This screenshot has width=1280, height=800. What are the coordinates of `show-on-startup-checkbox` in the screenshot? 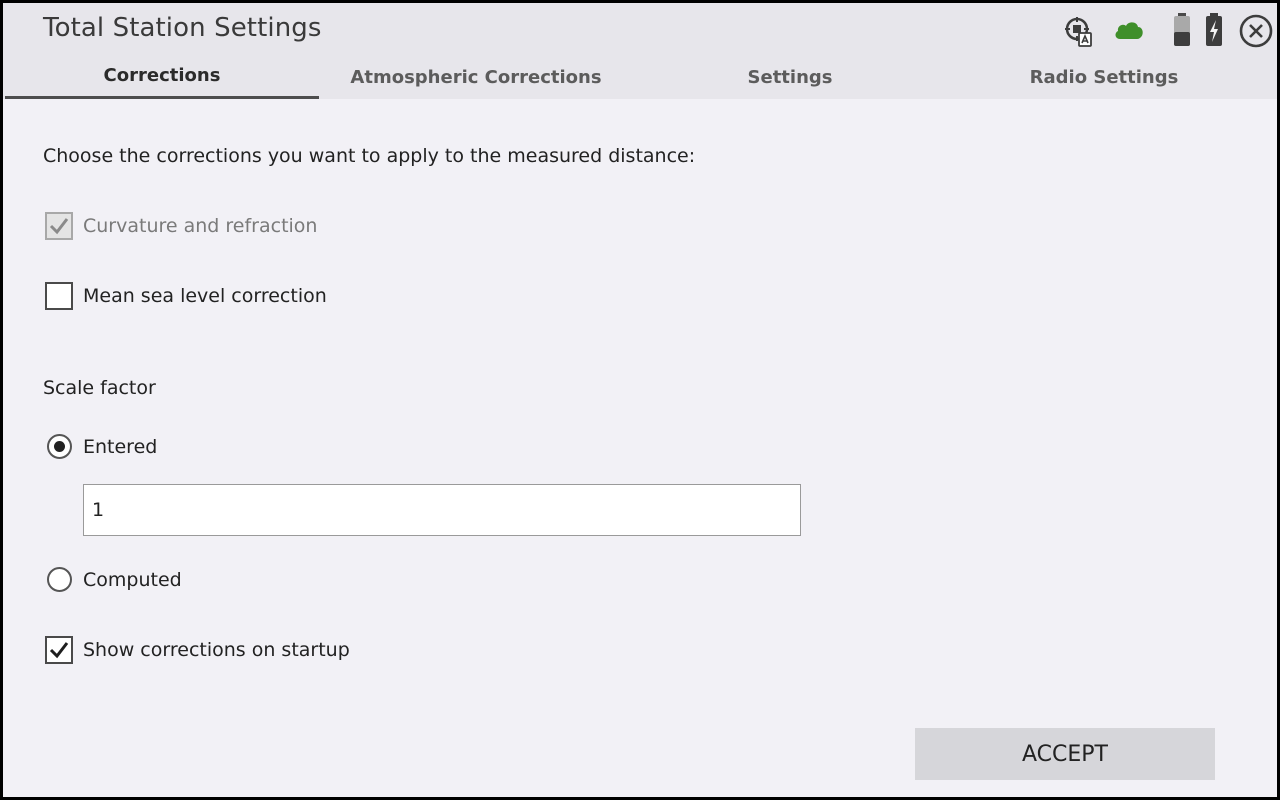 It's located at (59, 650).